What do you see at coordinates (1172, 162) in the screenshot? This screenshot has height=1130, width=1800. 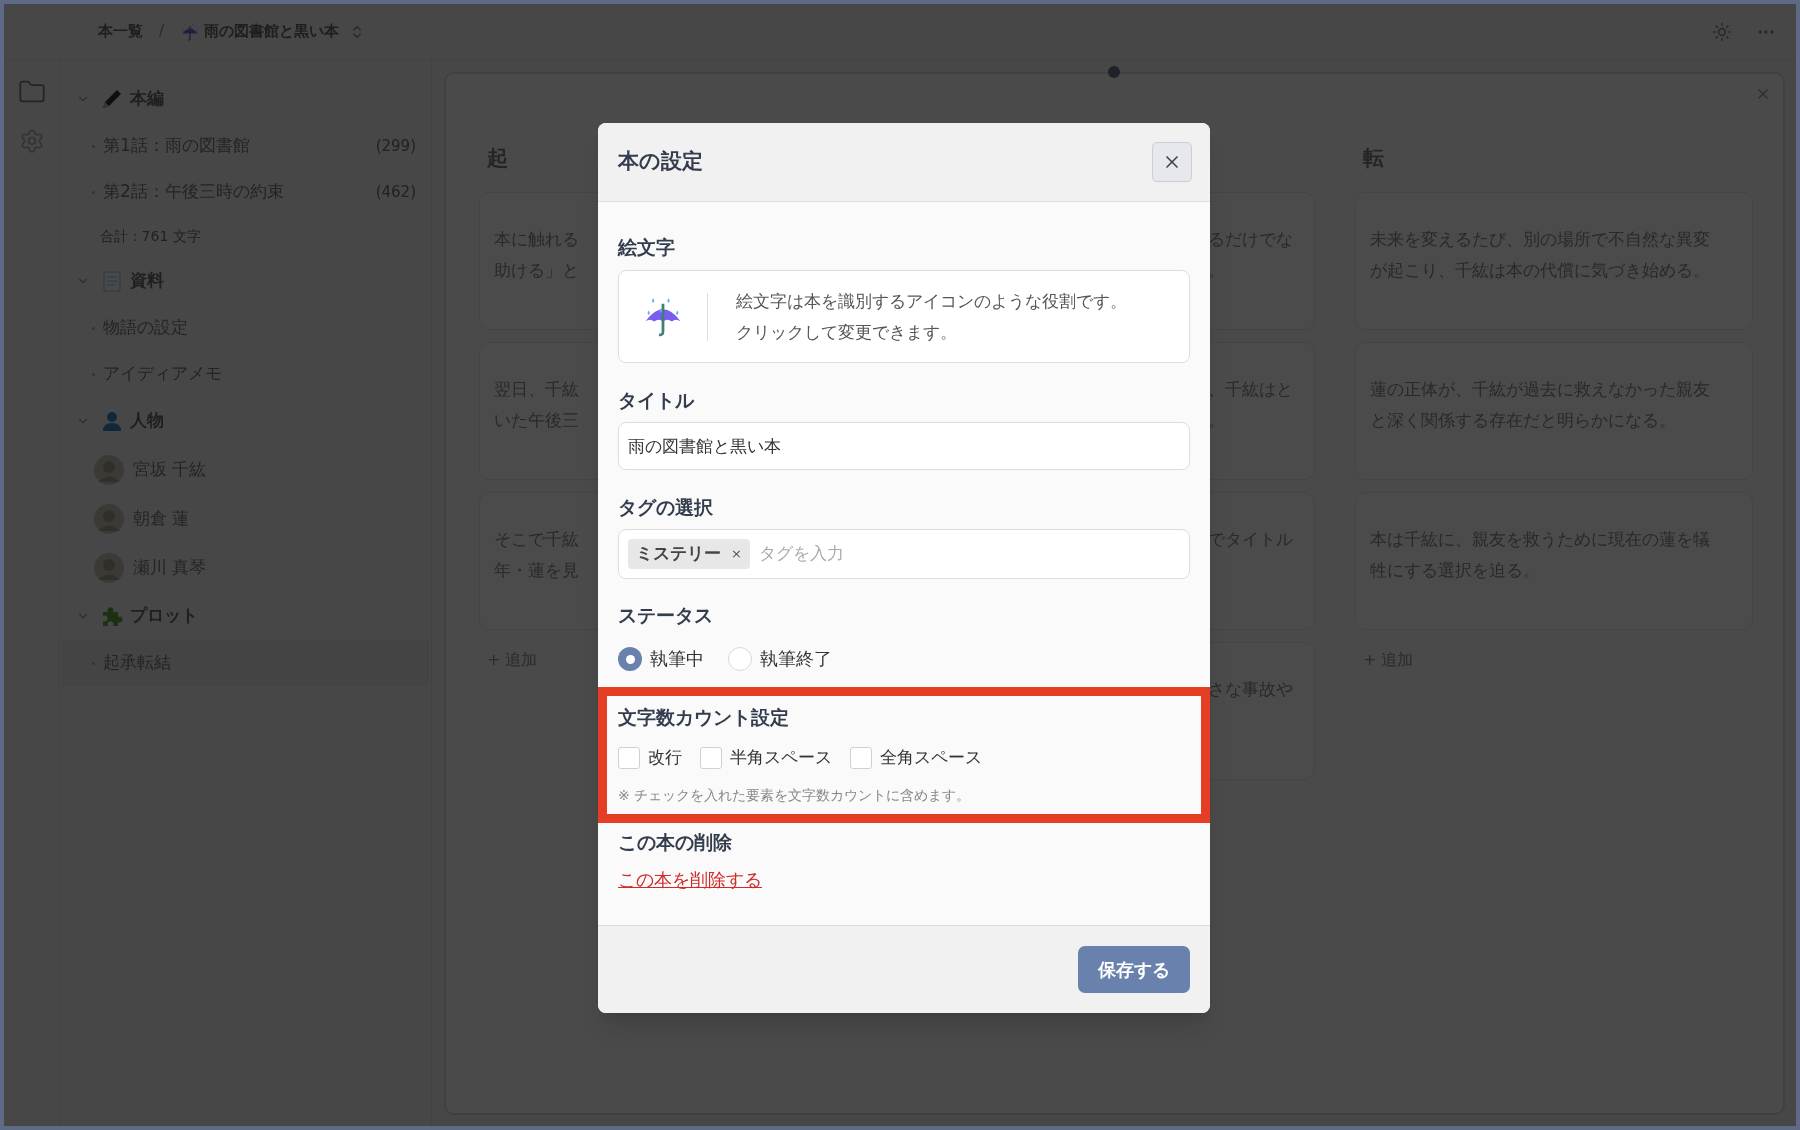 I see `close-button` at bounding box center [1172, 162].